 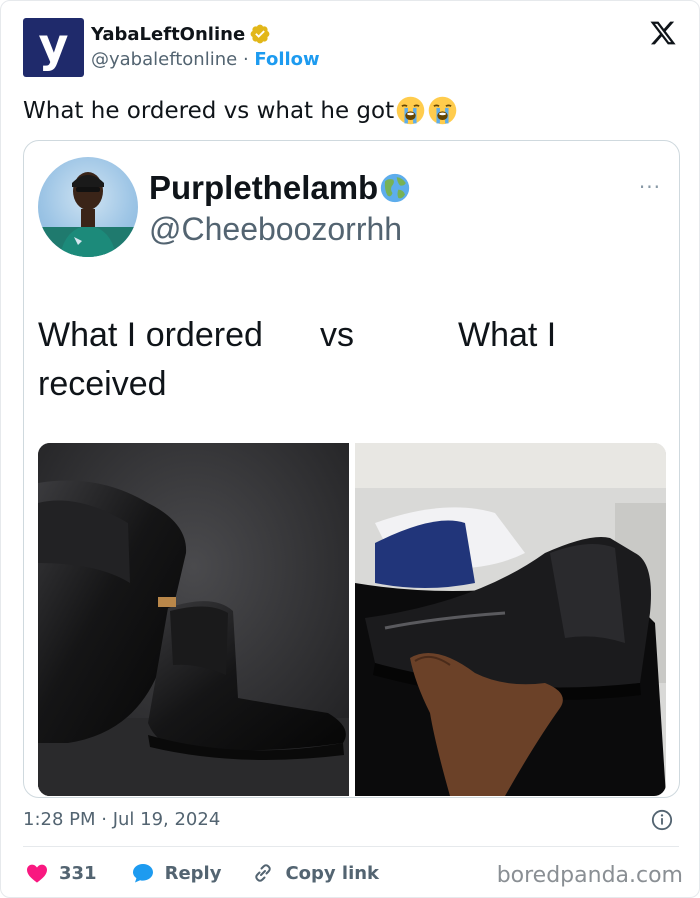 What do you see at coordinates (649, 187) in the screenshot?
I see `more-options-icon: ···` at bounding box center [649, 187].